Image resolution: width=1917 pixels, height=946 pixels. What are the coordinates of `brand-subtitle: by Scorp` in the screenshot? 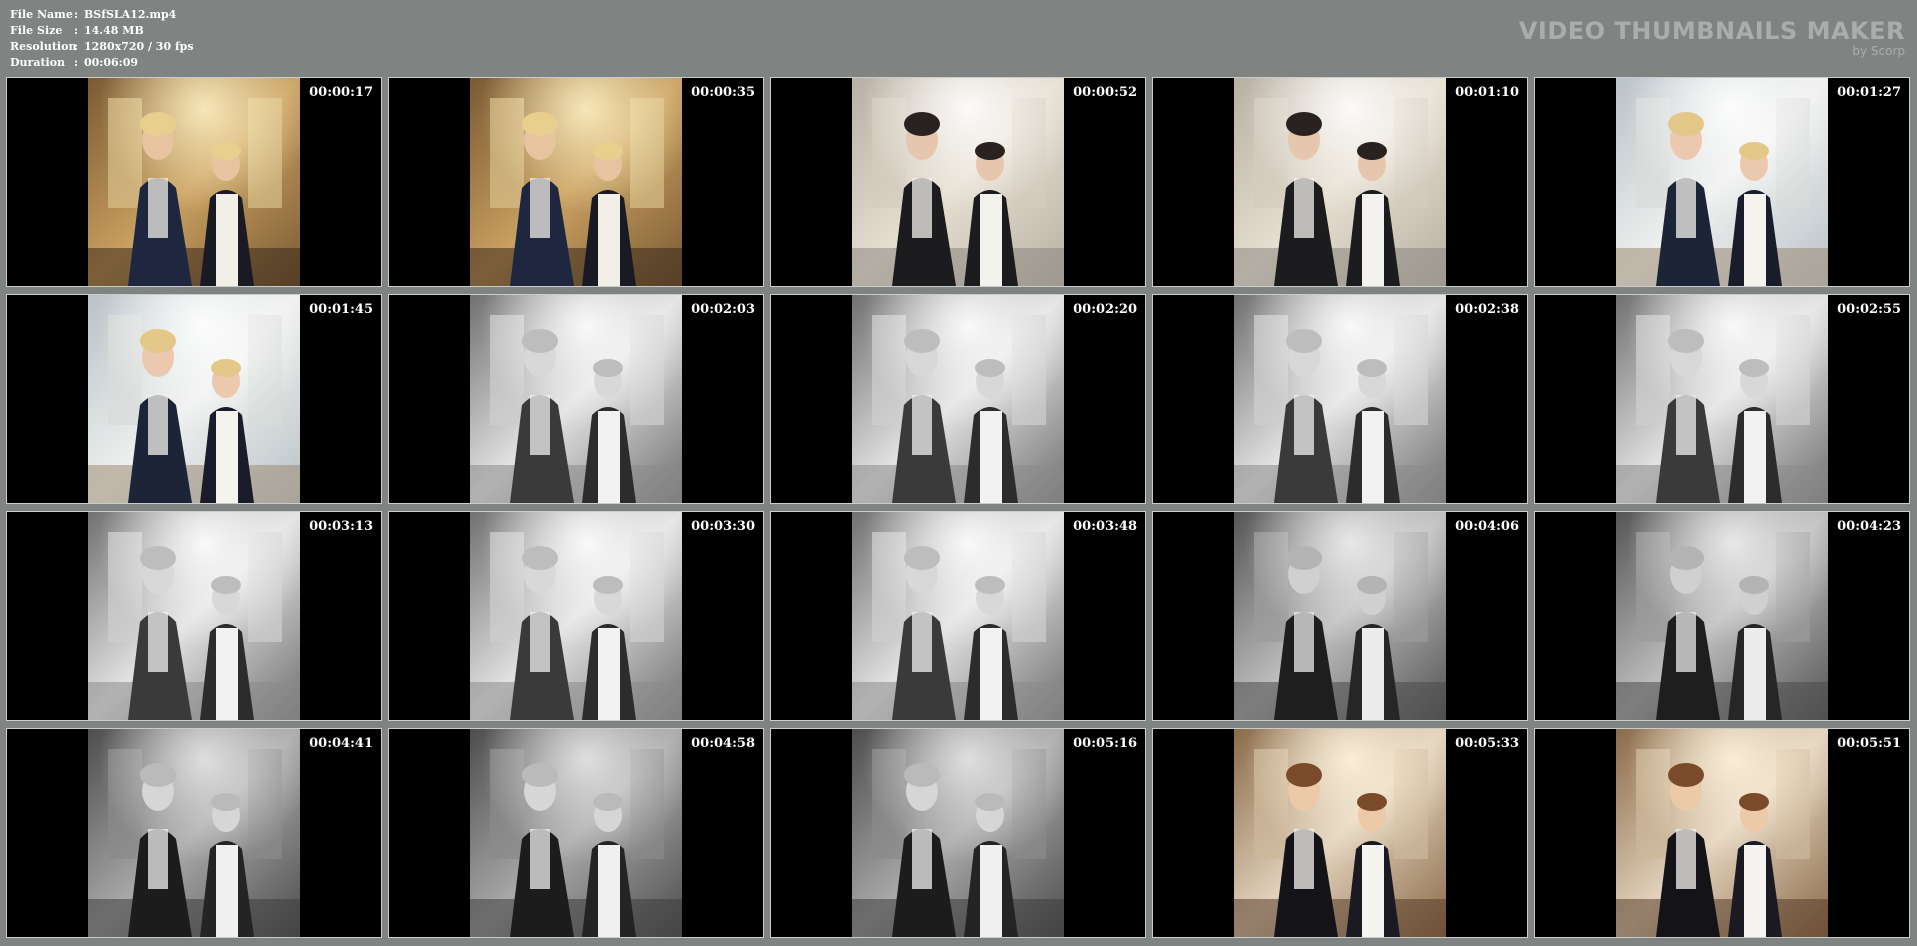 It's located at (1878, 51).